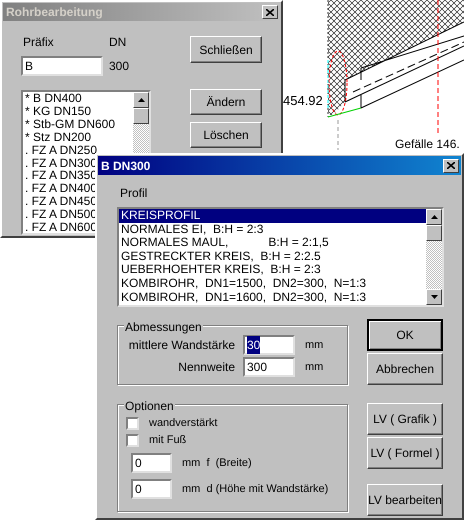  I want to click on field-label: Nennweite, so click(206, 367).